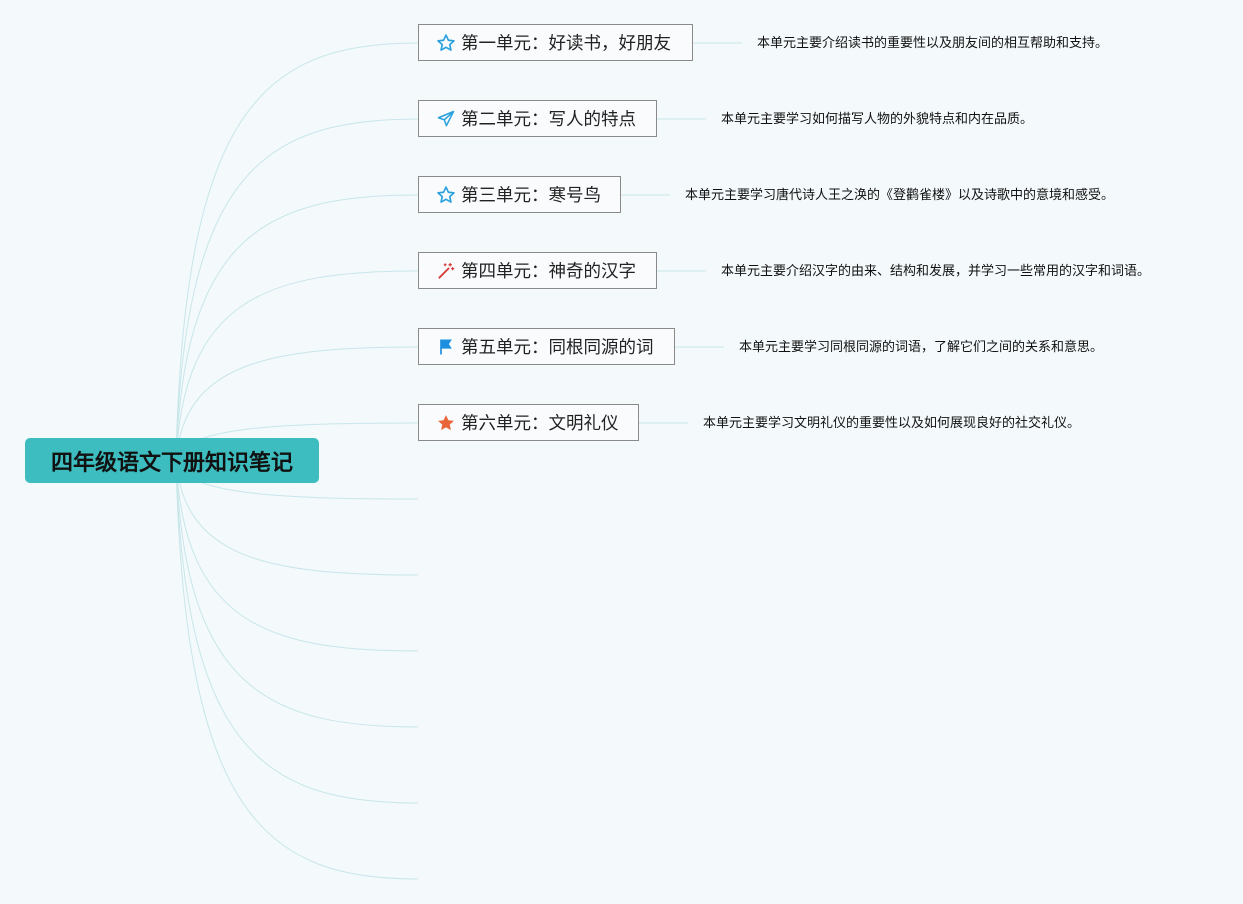 The height and width of the screenshot is (904, 1243). I want to click on note-unit-2: 本单元主要学习如何描写人物的外貌特点和内在品质。, so click(877, 119).